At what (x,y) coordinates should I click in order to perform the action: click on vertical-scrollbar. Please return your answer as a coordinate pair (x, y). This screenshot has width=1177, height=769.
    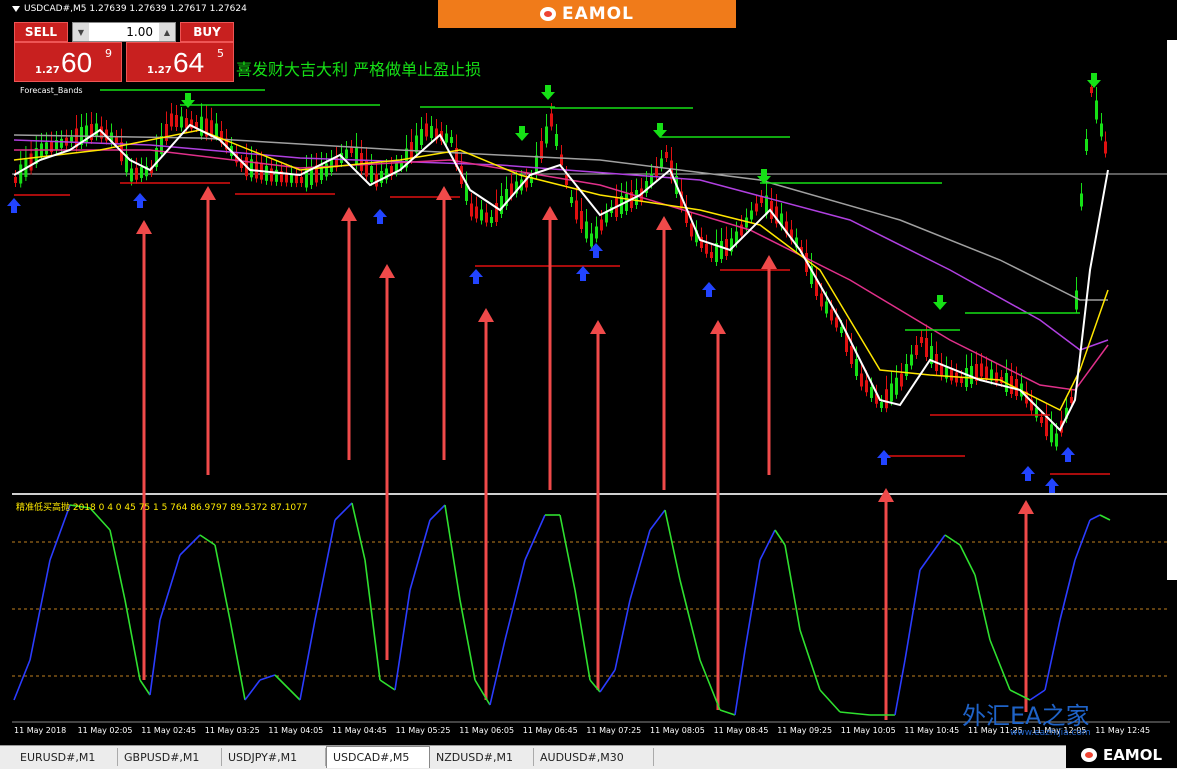
    Looking at the image, I should click on (1172, 310).